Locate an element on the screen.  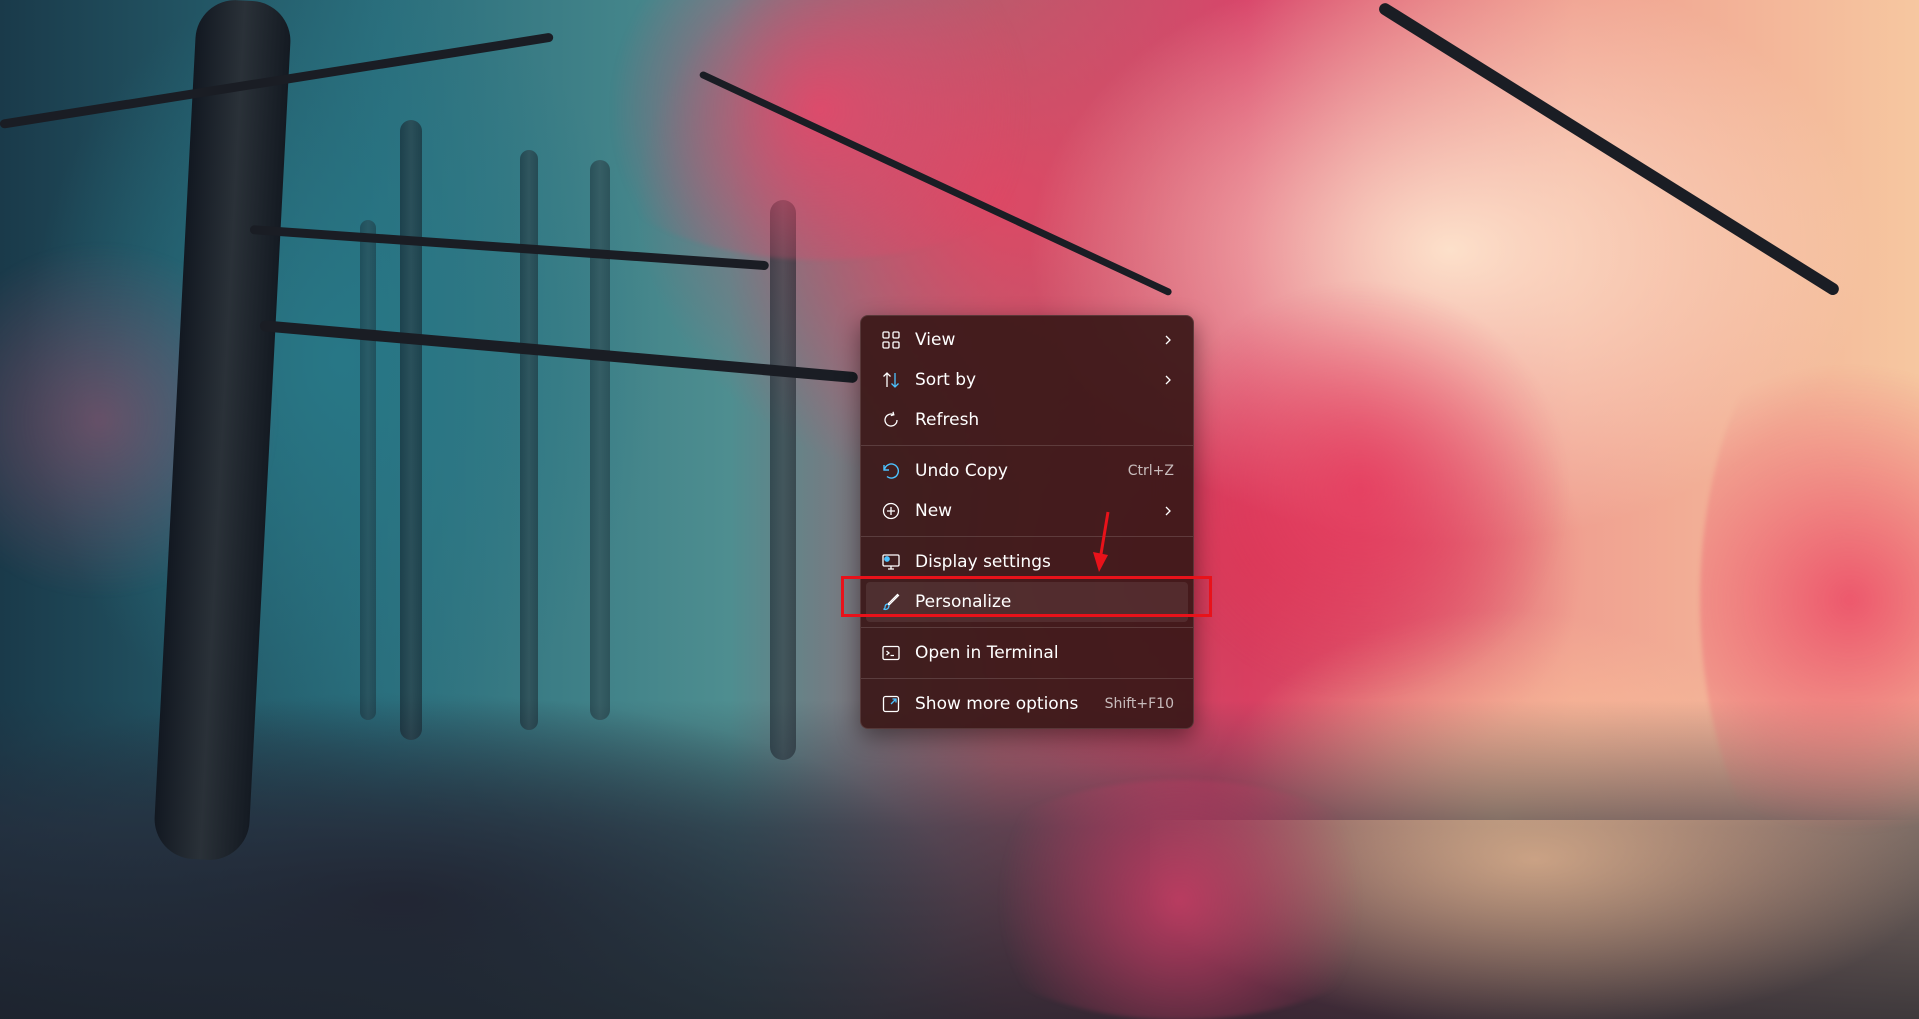
menu-item-label: View is located at coordinates (935, 340).